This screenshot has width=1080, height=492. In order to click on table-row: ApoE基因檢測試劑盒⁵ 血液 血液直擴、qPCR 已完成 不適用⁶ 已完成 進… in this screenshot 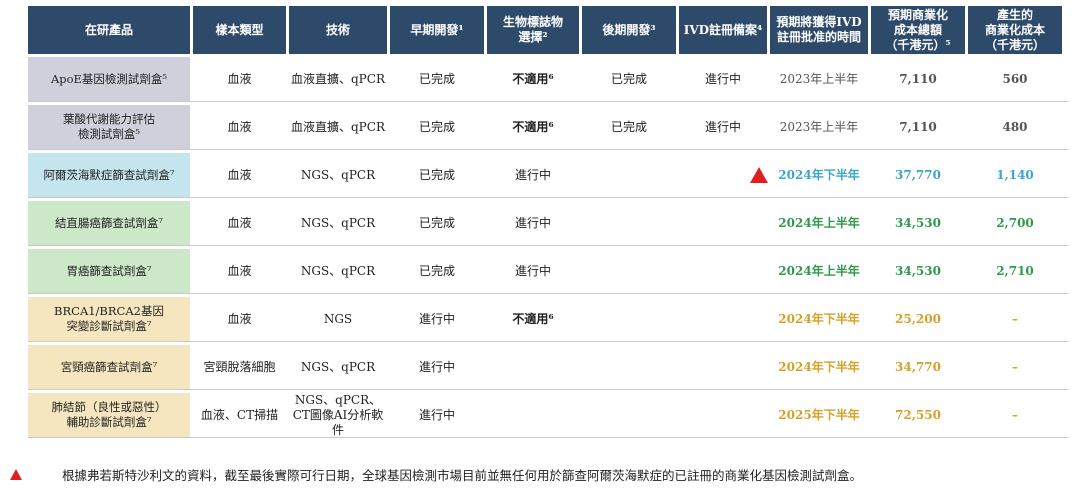, I will do `click(548, 79)`.